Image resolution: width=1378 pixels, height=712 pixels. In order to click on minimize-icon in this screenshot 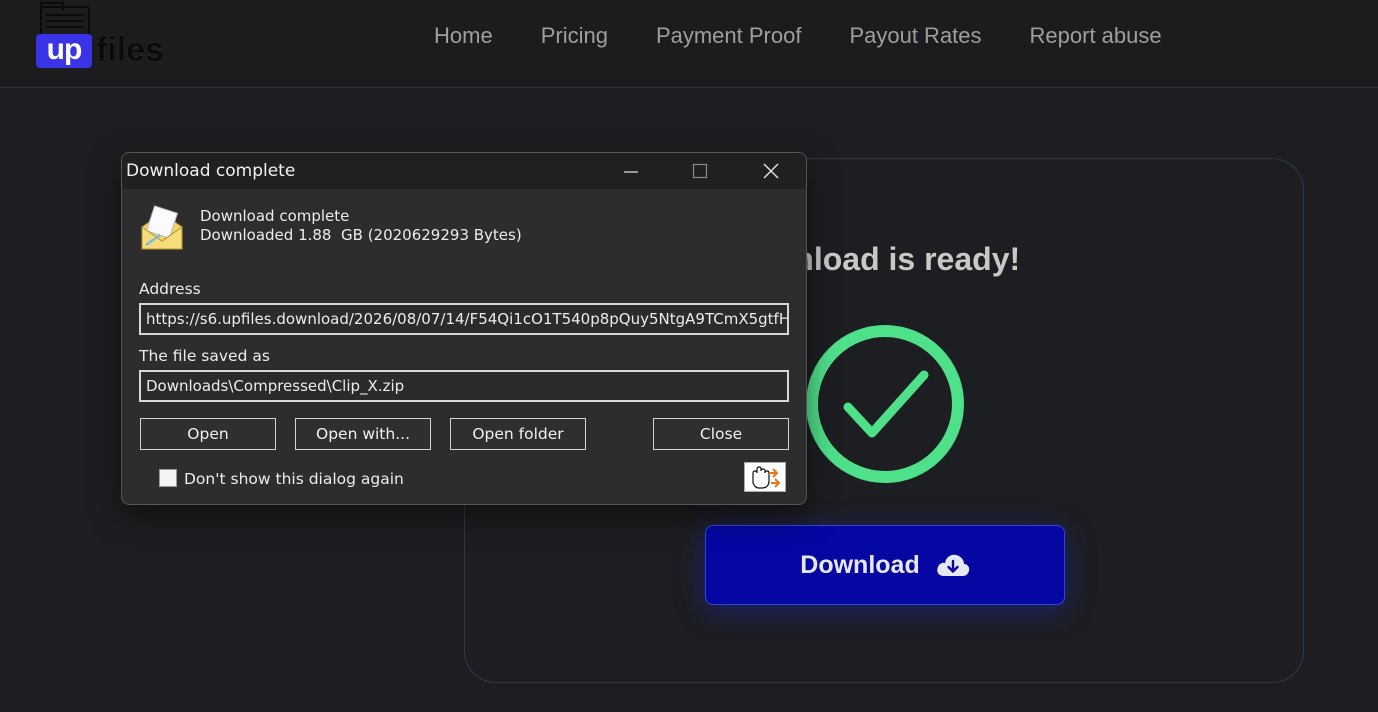, I will do `click(631, 172)`.